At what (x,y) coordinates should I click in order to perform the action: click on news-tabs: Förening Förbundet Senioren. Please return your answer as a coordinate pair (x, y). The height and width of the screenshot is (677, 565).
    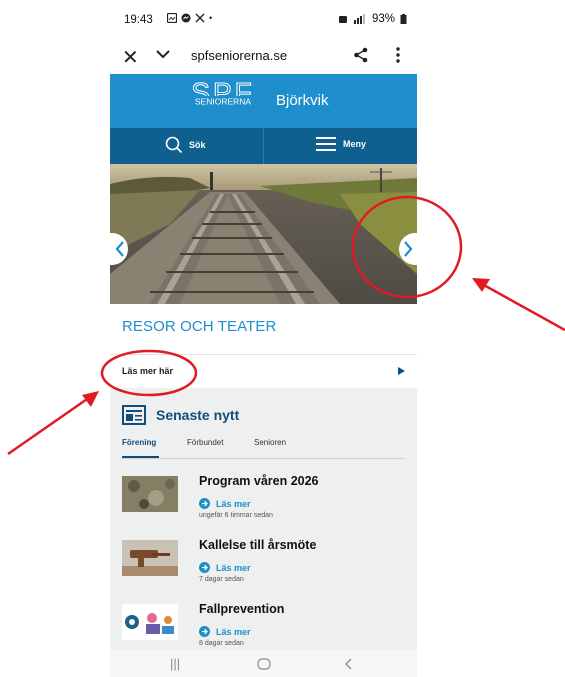
    Looking at the image, I should click on (263, 447).